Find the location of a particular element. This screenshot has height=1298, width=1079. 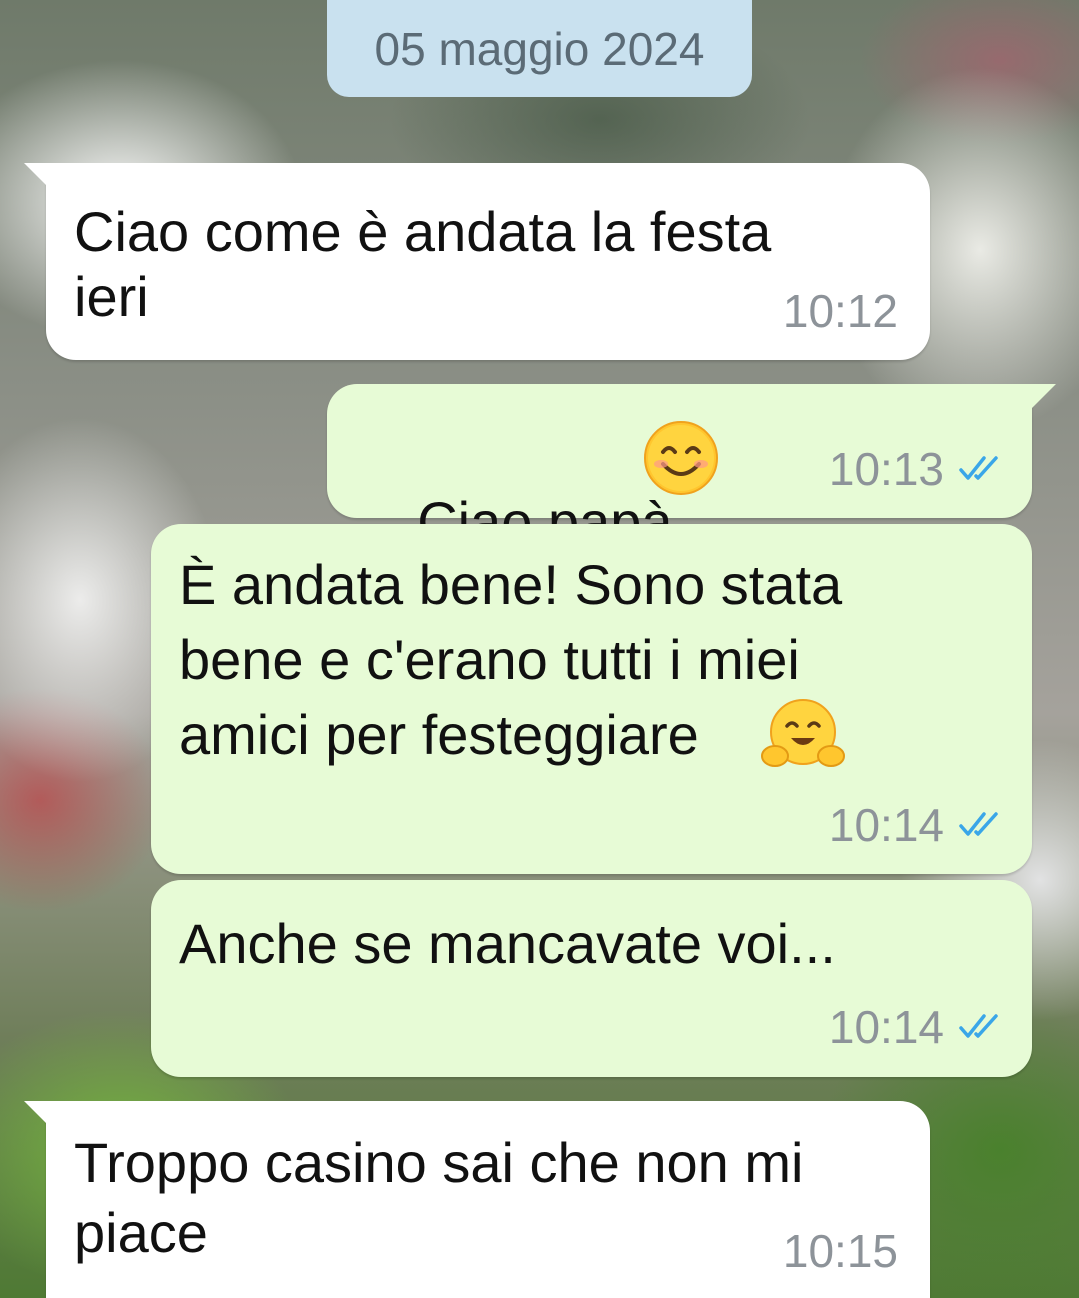

message-text-line: bene e c'erano tutti i miei is located at coordinates (489, 659).